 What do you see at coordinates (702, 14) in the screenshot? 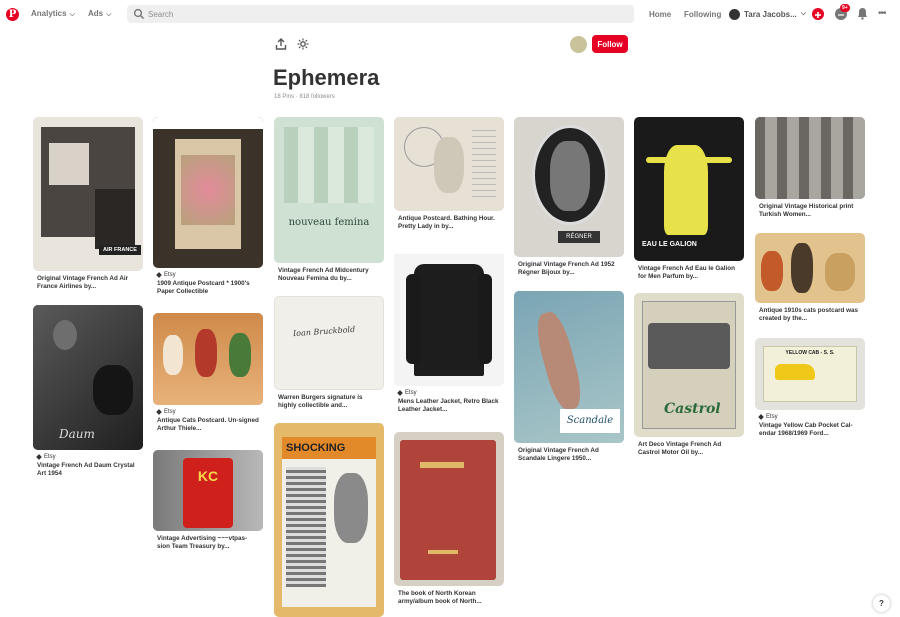
I see `following-link: Following` at bounding box center [702, 14].